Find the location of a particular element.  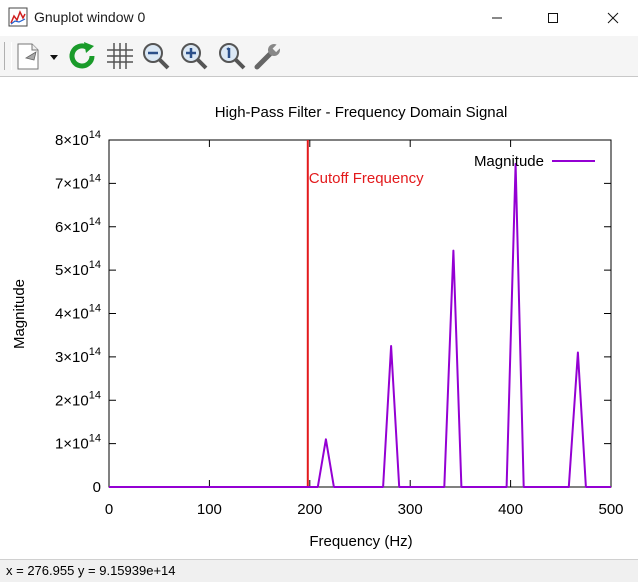

x-tick-label: 100 is located at coordinates (209, 509).